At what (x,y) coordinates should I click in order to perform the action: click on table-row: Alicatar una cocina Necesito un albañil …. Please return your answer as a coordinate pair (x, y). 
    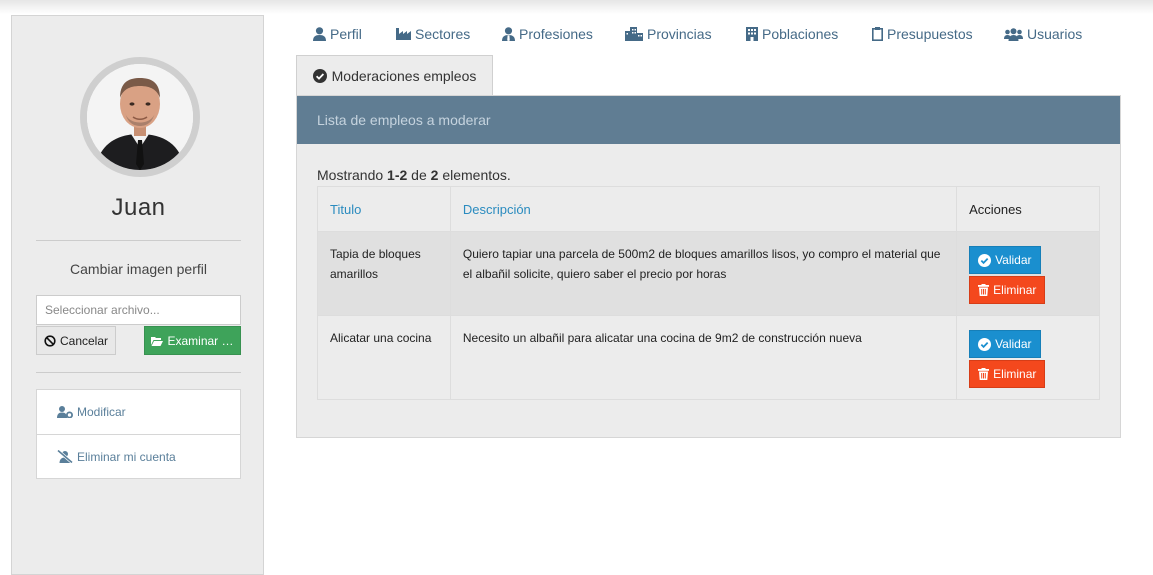
    Looking at the image, I should click on (708, 357).